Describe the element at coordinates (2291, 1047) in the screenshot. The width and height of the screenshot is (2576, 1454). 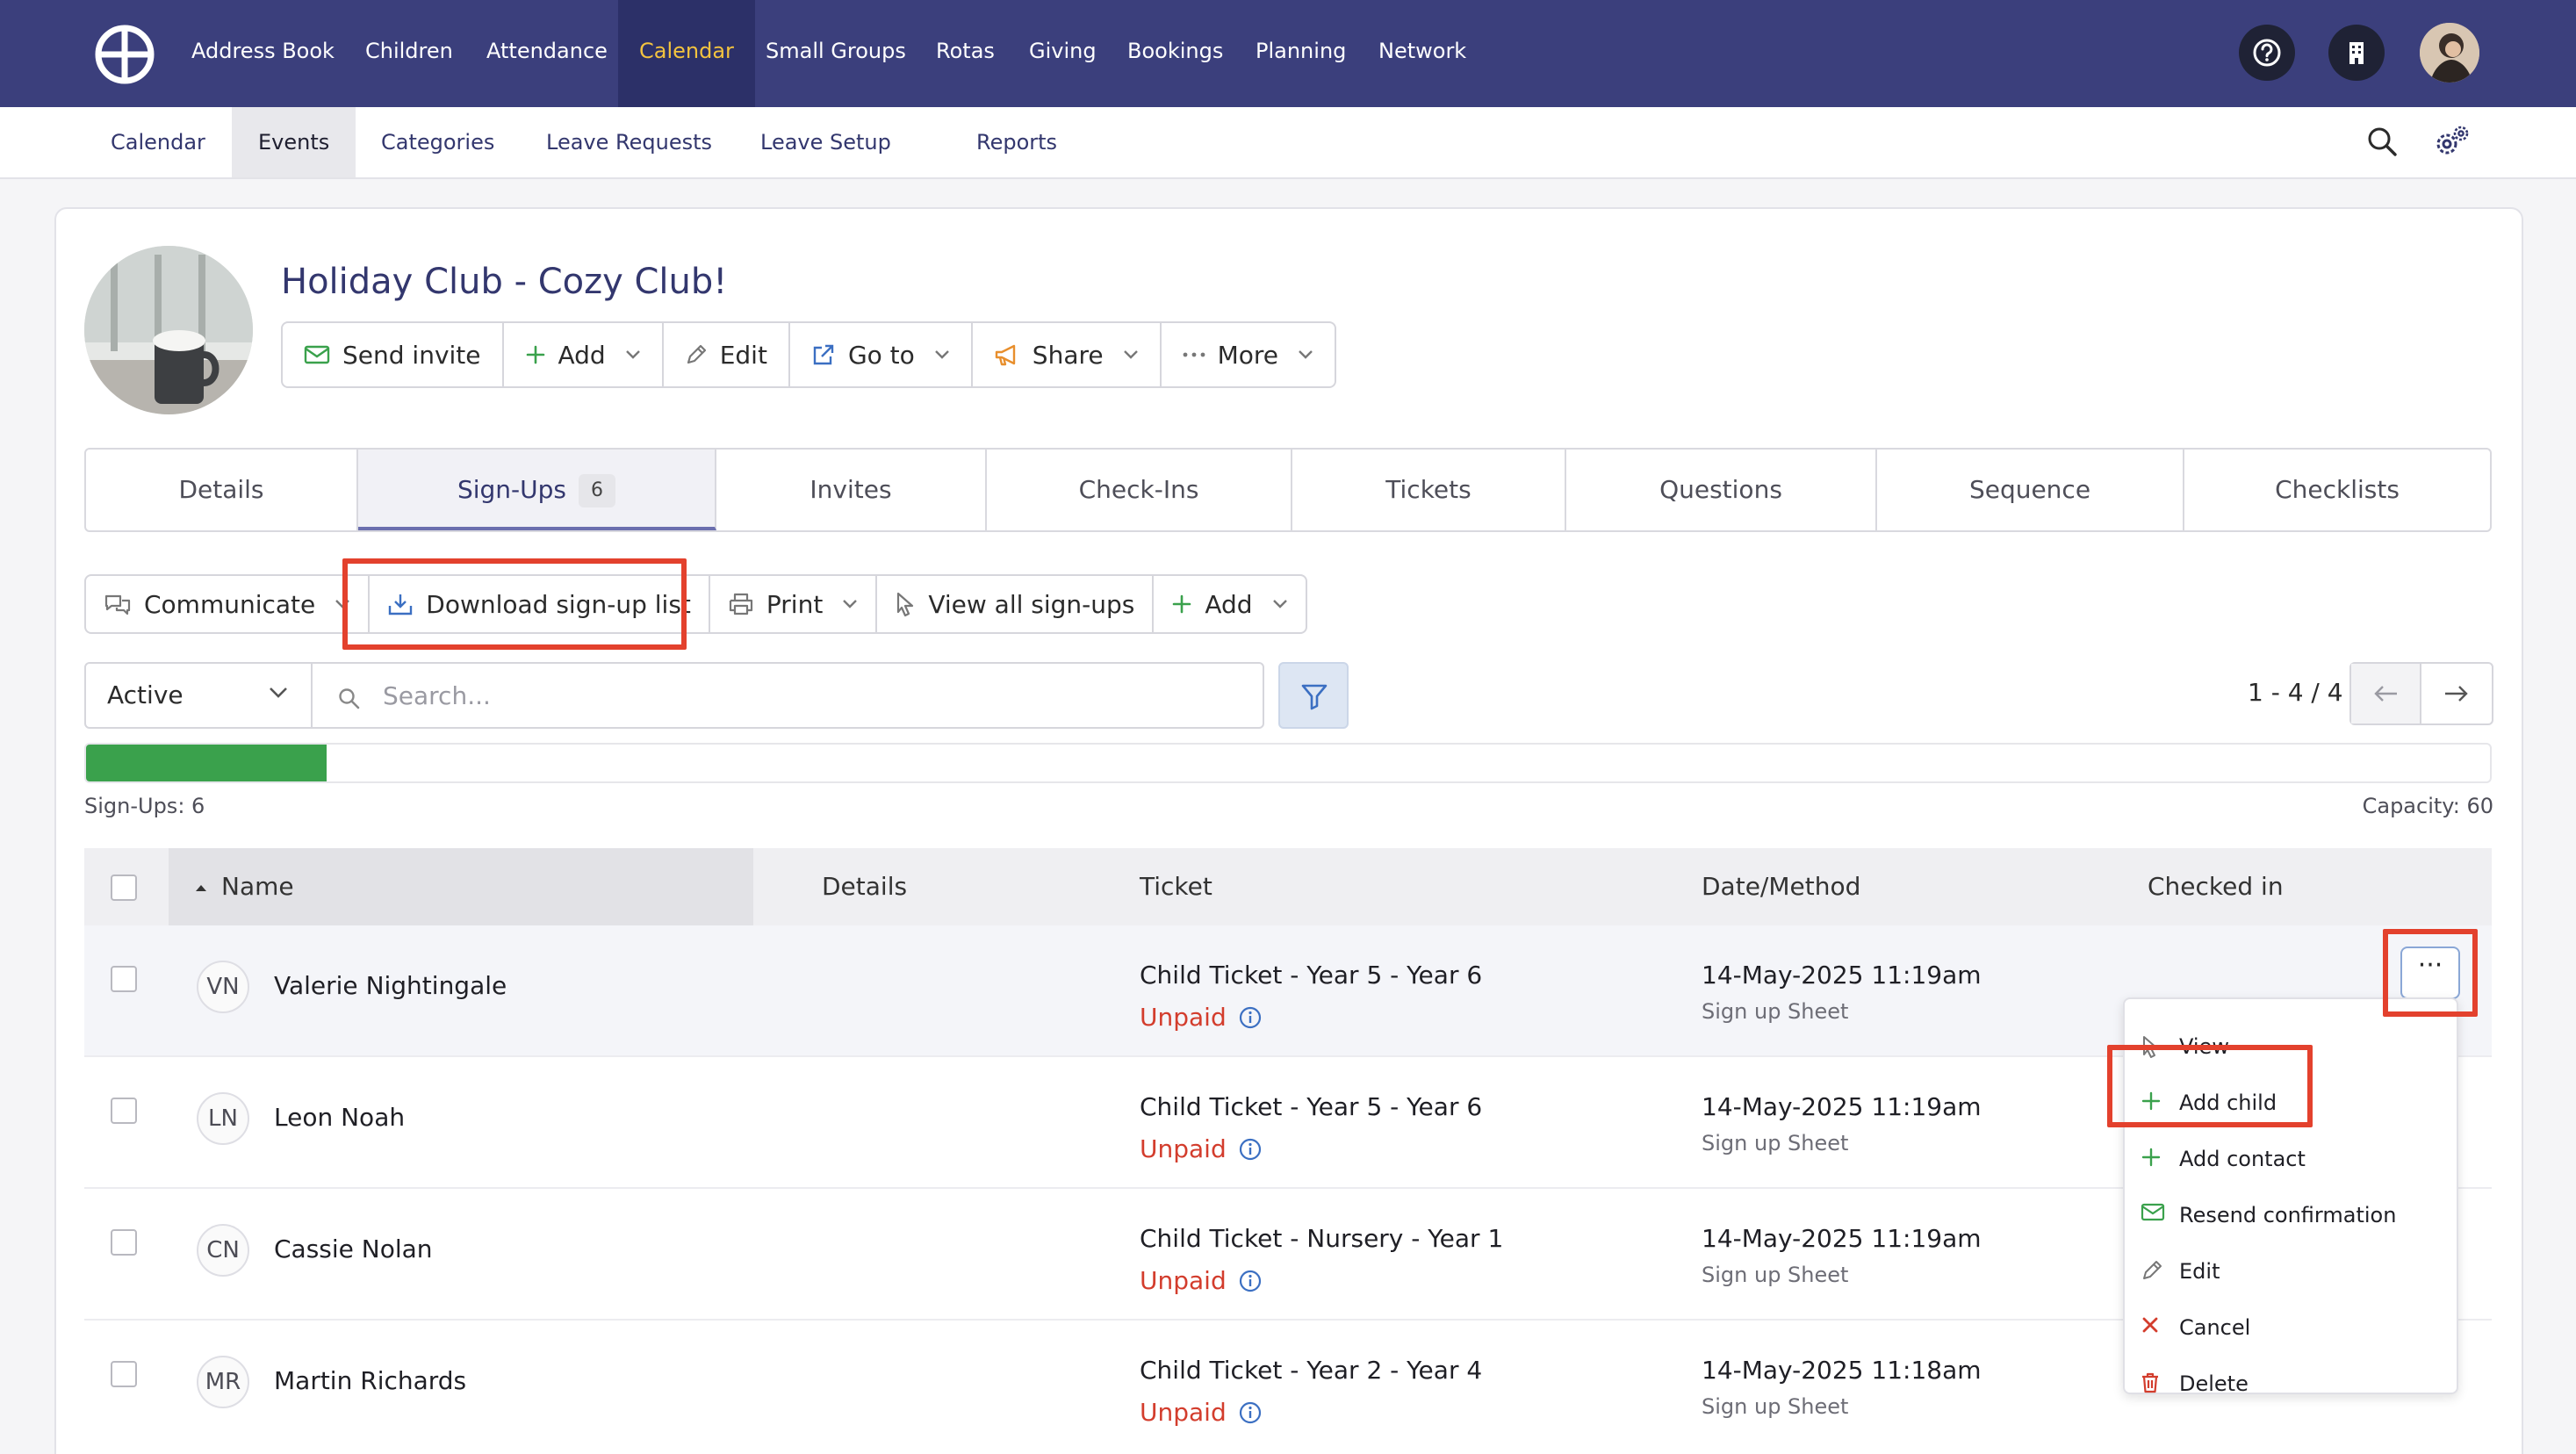
I see `menu-item-view: View` at that location.